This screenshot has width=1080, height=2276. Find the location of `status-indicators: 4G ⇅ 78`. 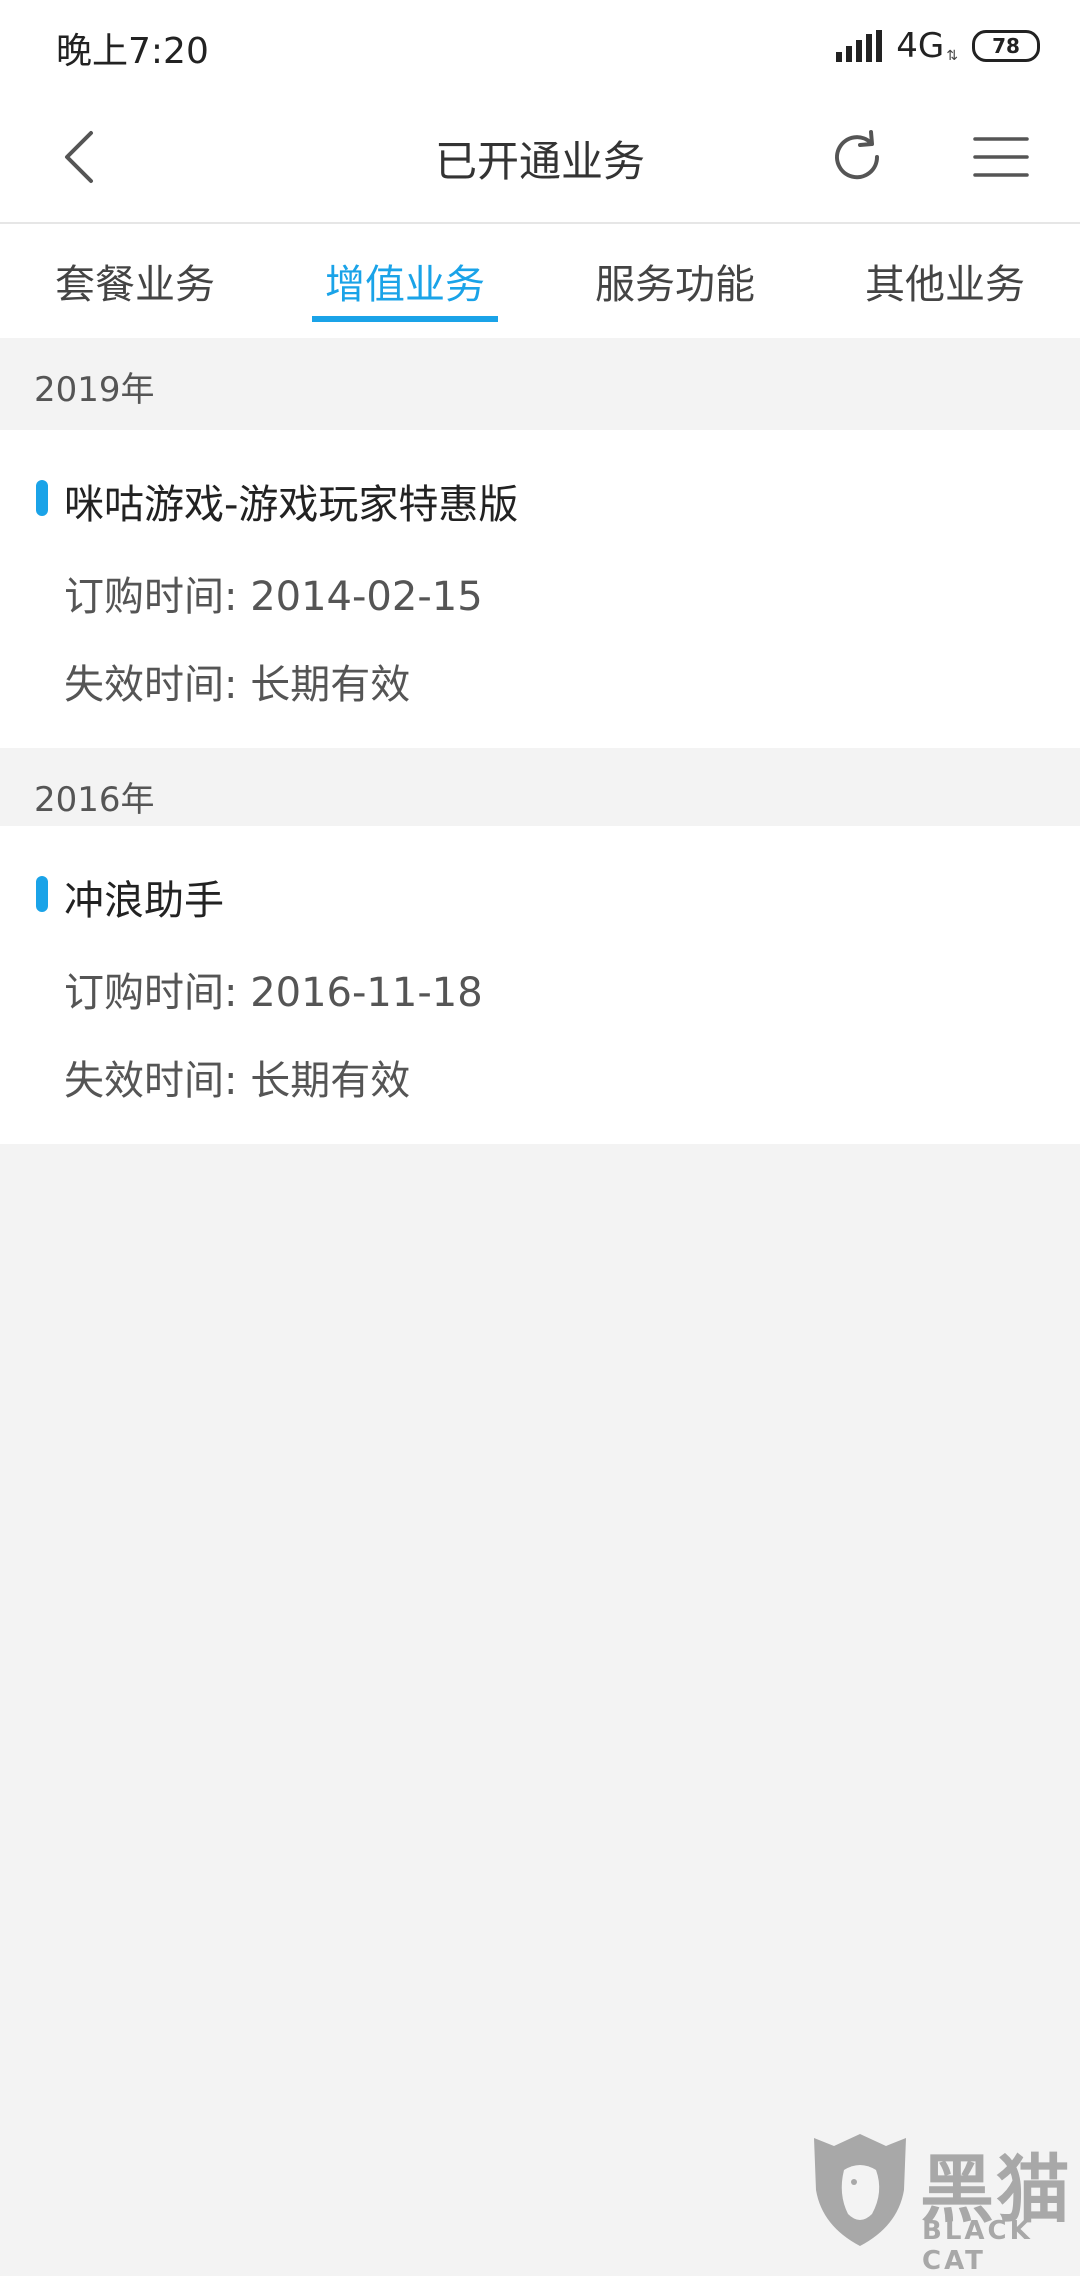

status-indicators: 4G ⇅ 78 is located at coordinates (938, 46).